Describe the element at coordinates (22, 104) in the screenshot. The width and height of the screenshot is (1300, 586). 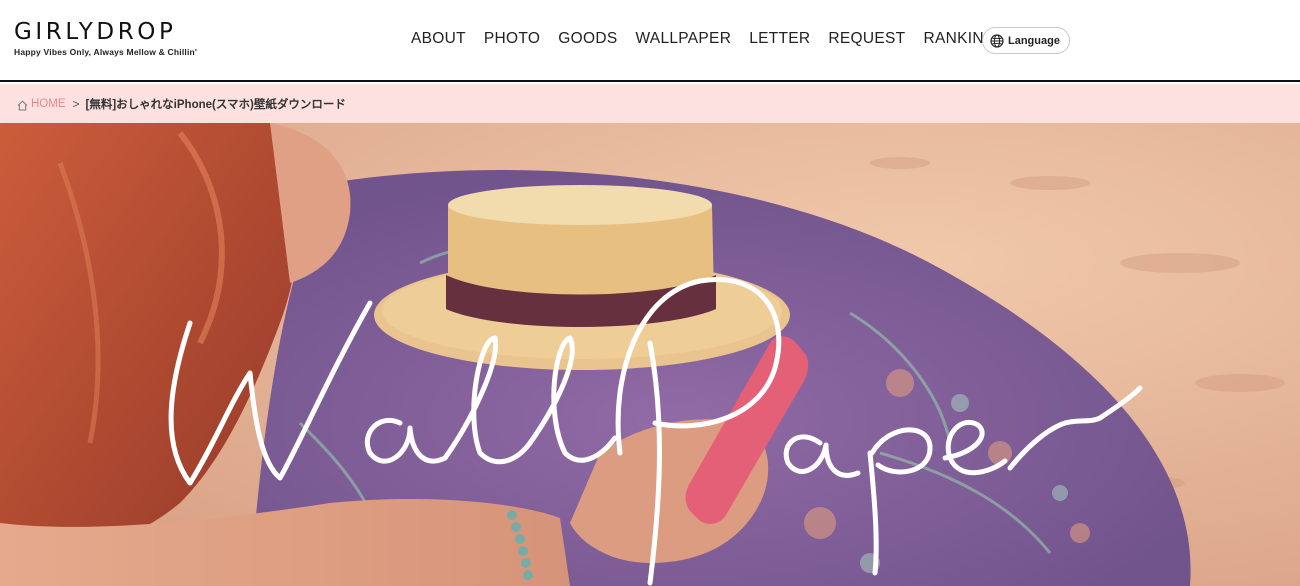
I see `home-icon` at that location.